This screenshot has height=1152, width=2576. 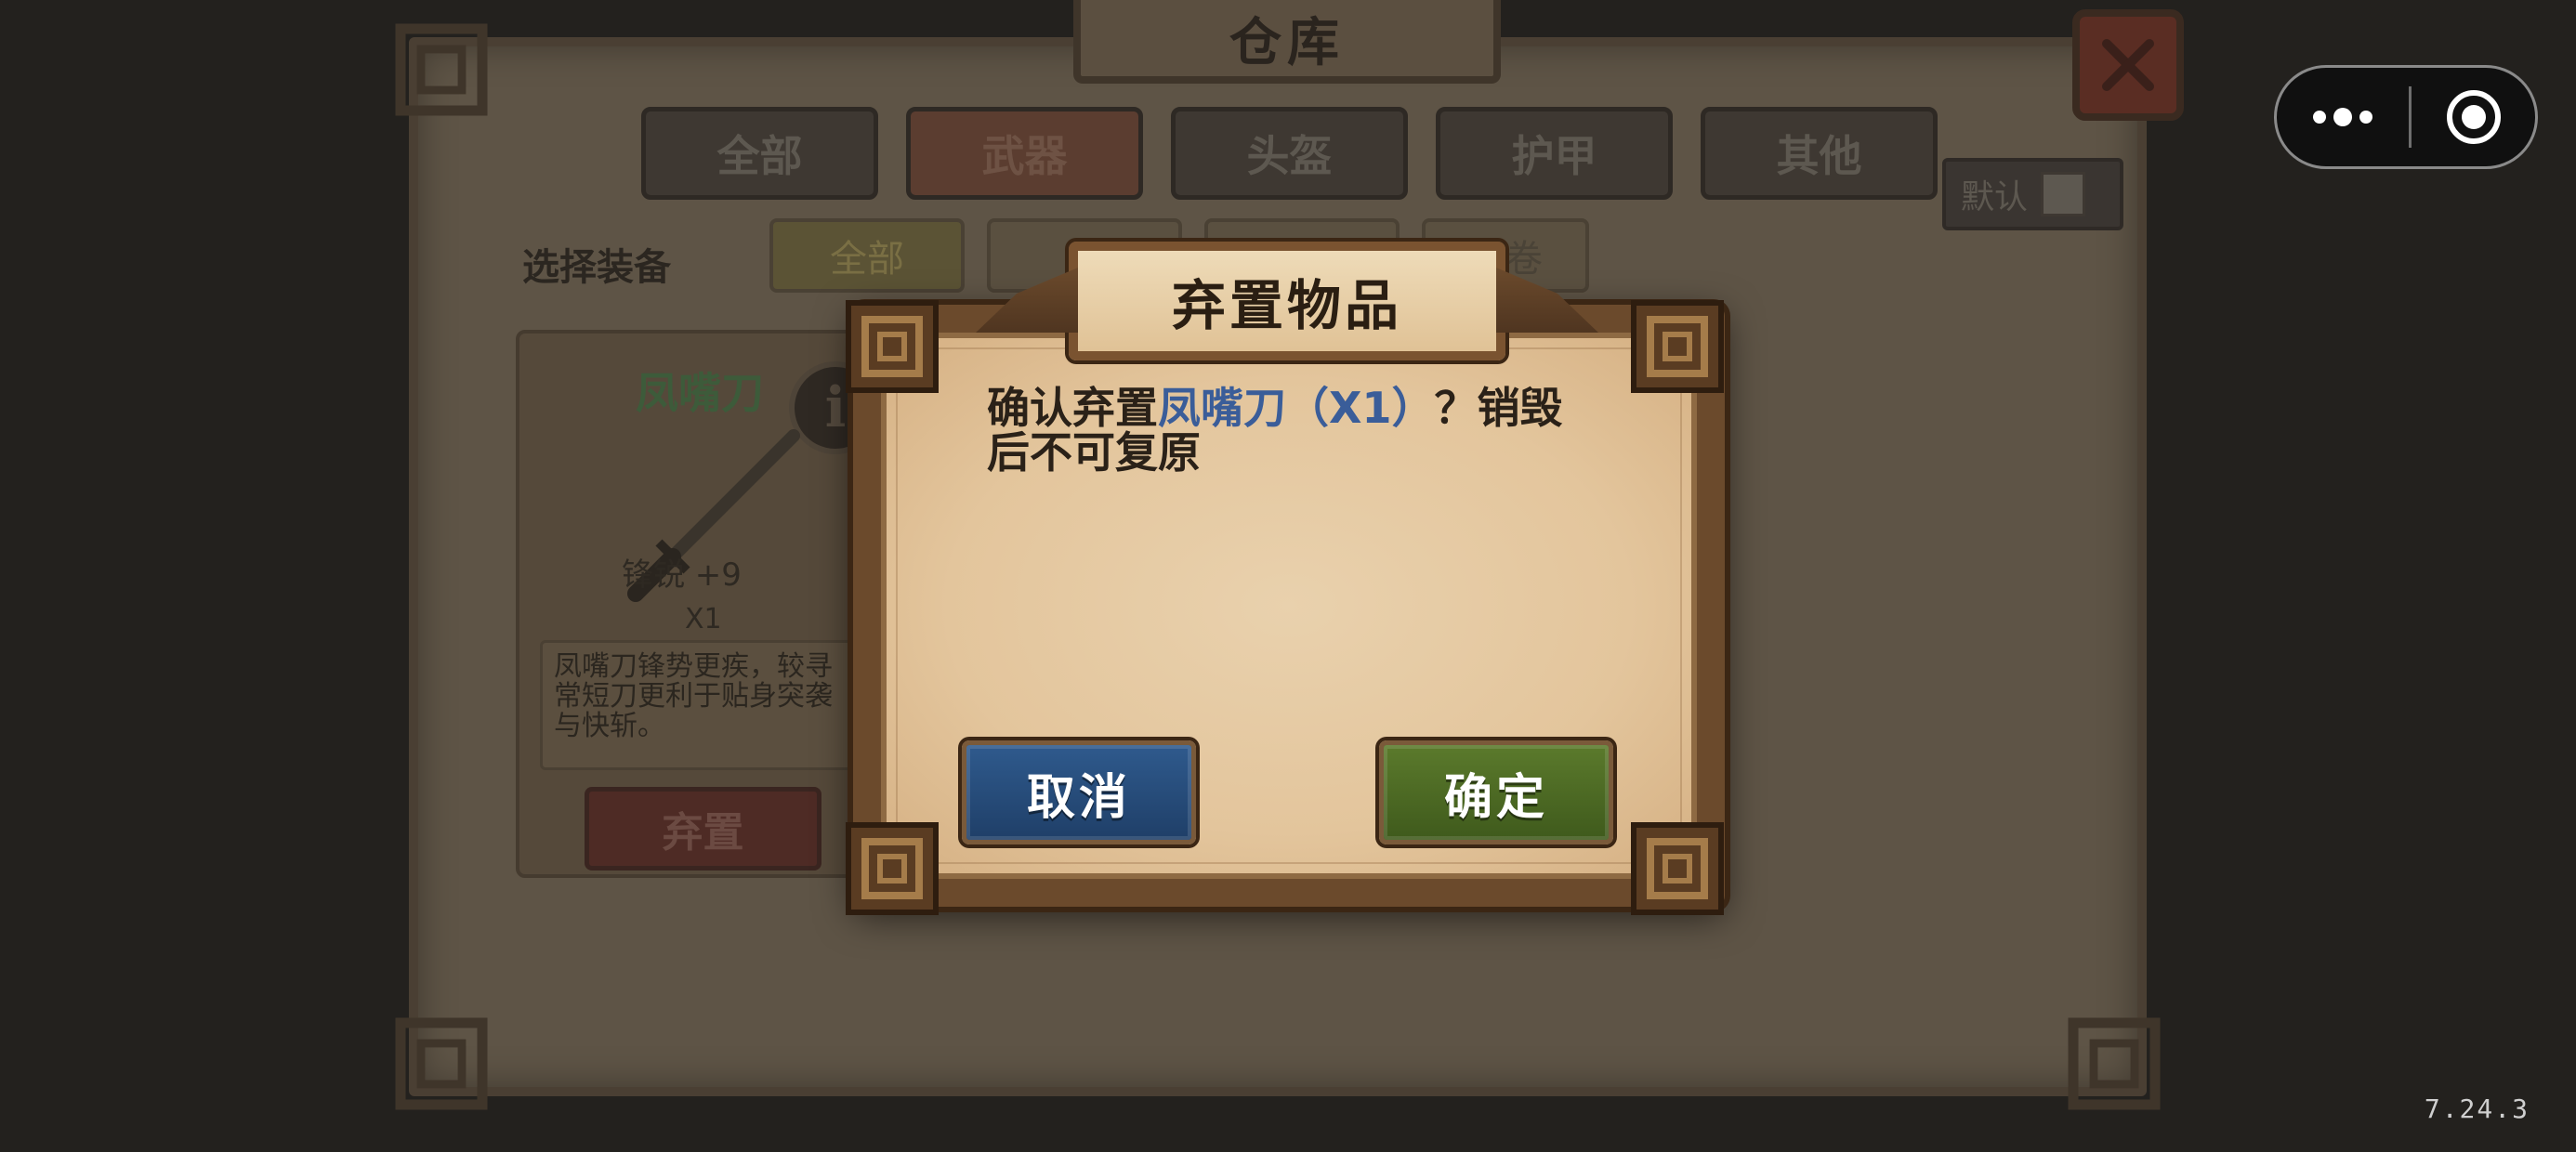 What do you see at coordinates (596, 267) in the screenshot?
I see `select-equipment-label: 选择装备` at bounding box center [596, 267].